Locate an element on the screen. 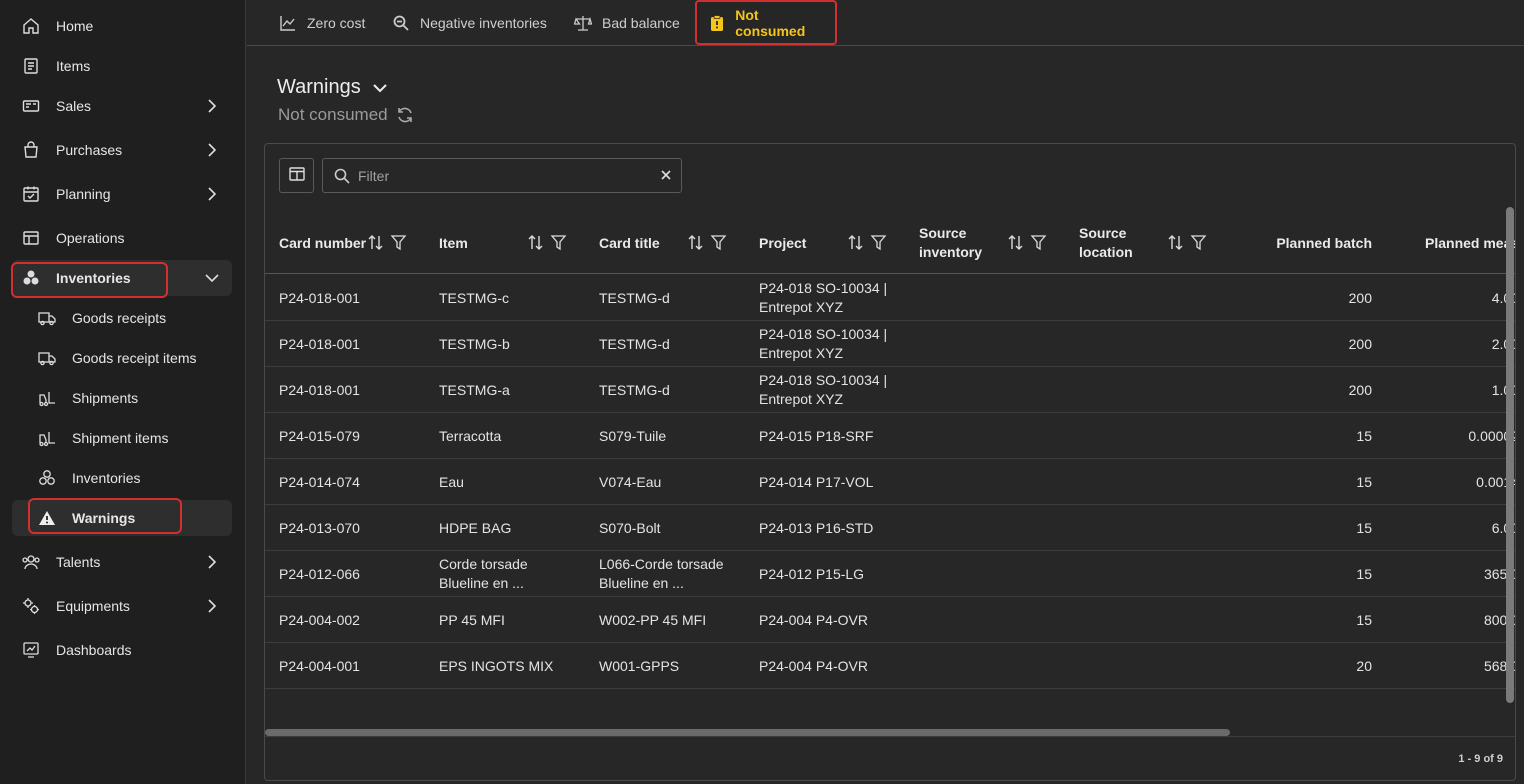  col-header-planned-measure: Planned meas is located at coordinates (1470, 243).